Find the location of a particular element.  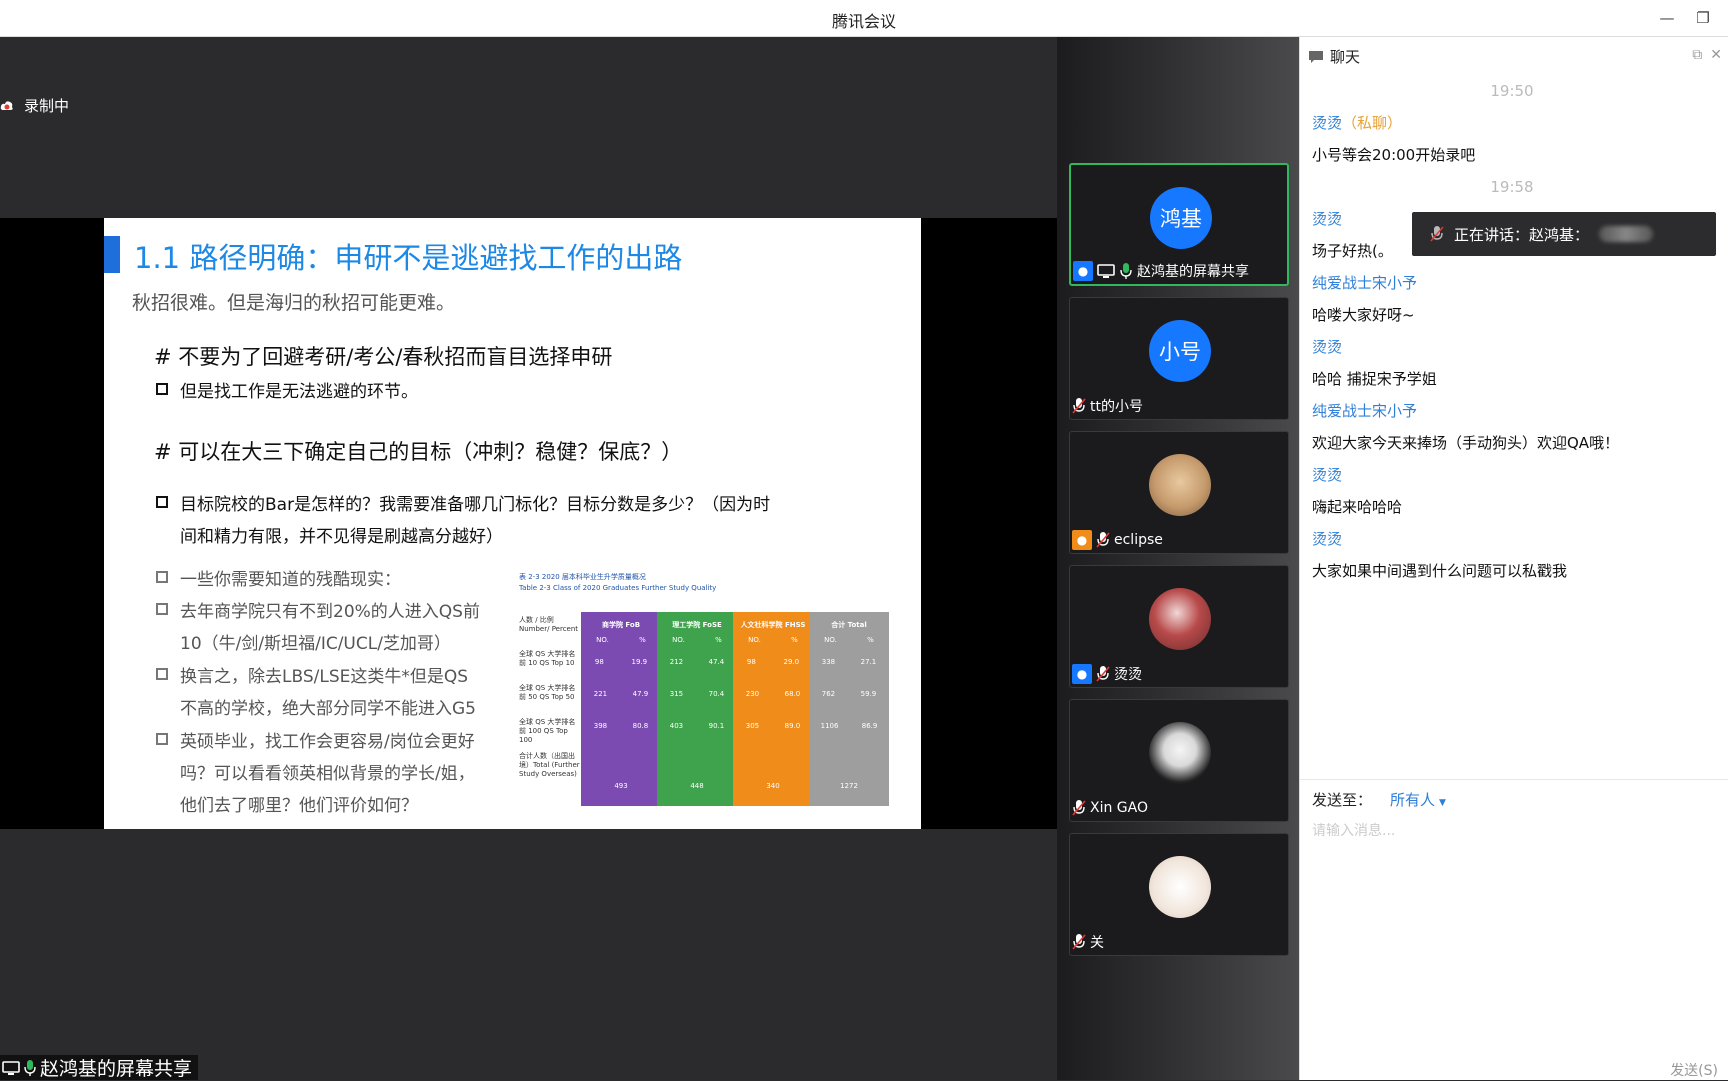

table-cell: 315 70.4 is located at coordinates (697, 694).